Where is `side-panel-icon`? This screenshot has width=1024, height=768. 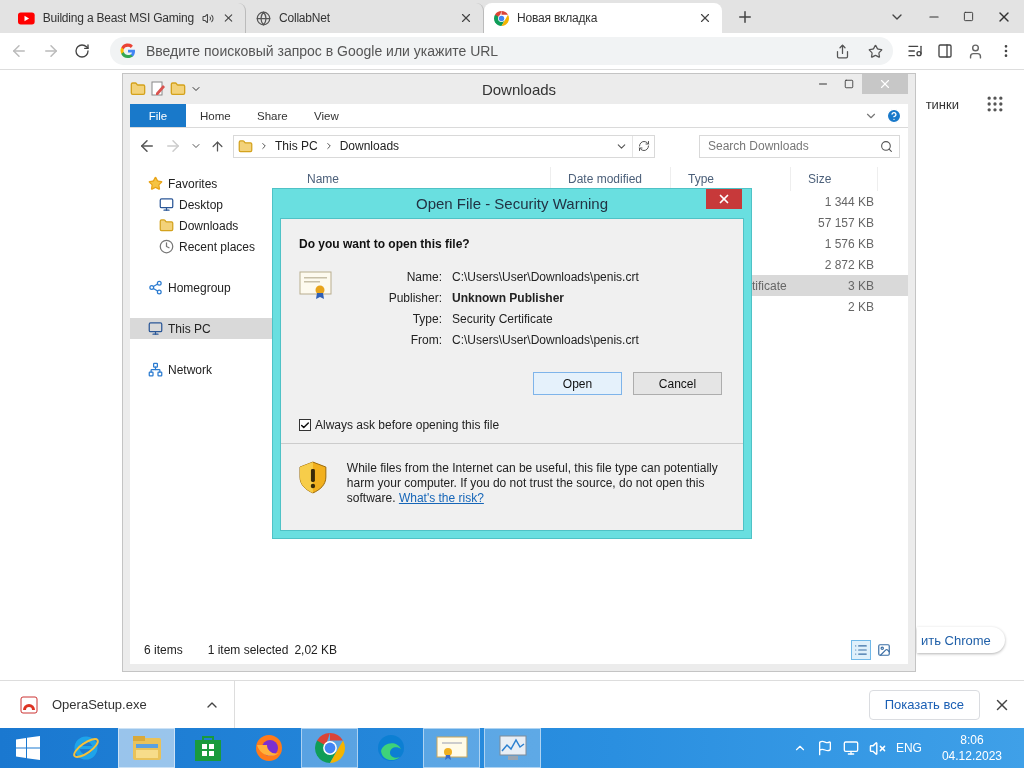 side-panel-icon is located at coordinates (945, 51).